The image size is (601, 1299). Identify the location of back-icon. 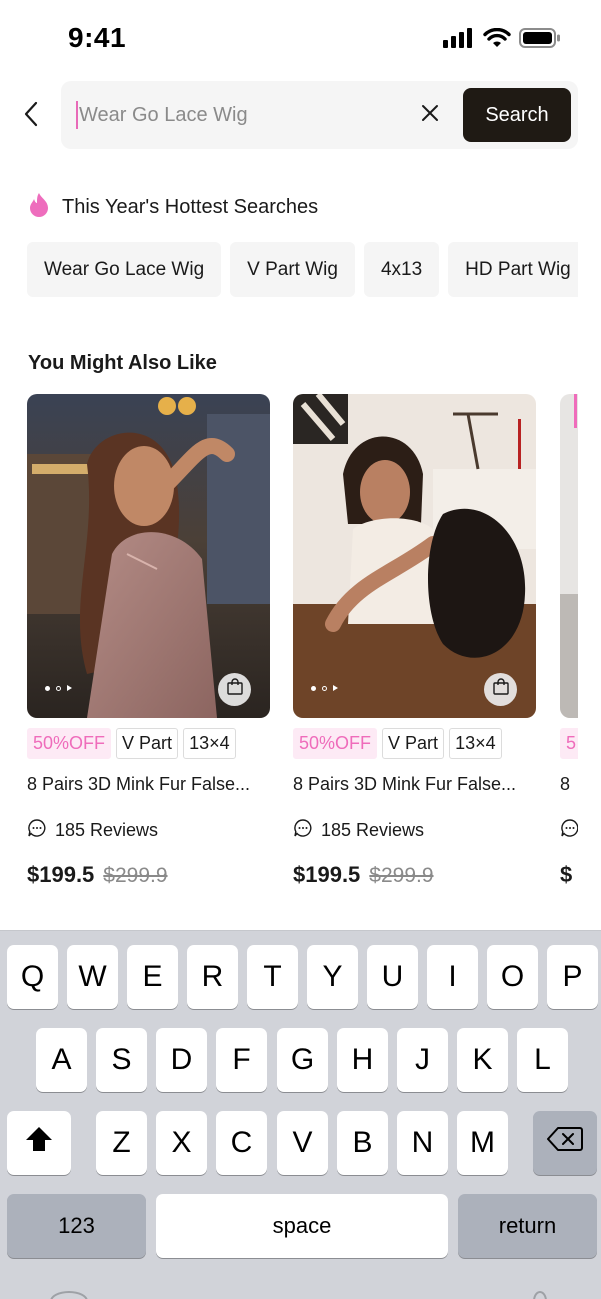
(31, 116).